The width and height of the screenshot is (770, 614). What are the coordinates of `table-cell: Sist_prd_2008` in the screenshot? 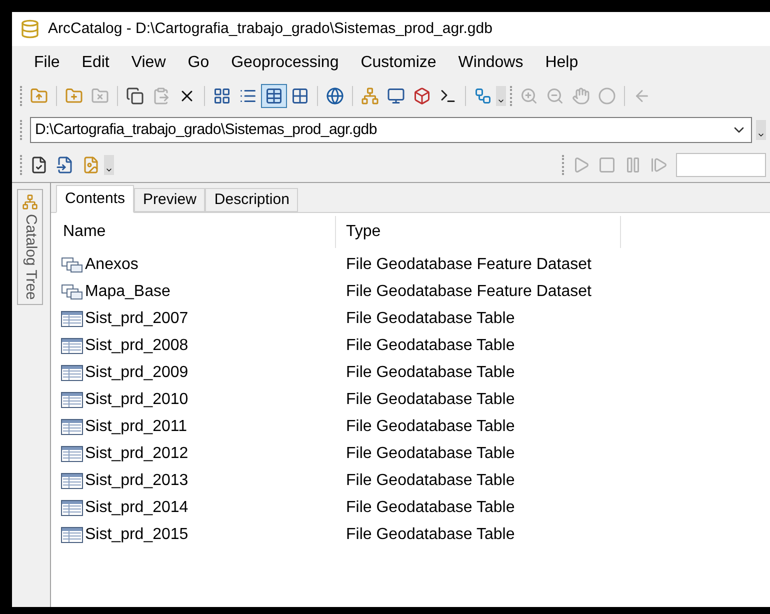 It's located at (136, 346).